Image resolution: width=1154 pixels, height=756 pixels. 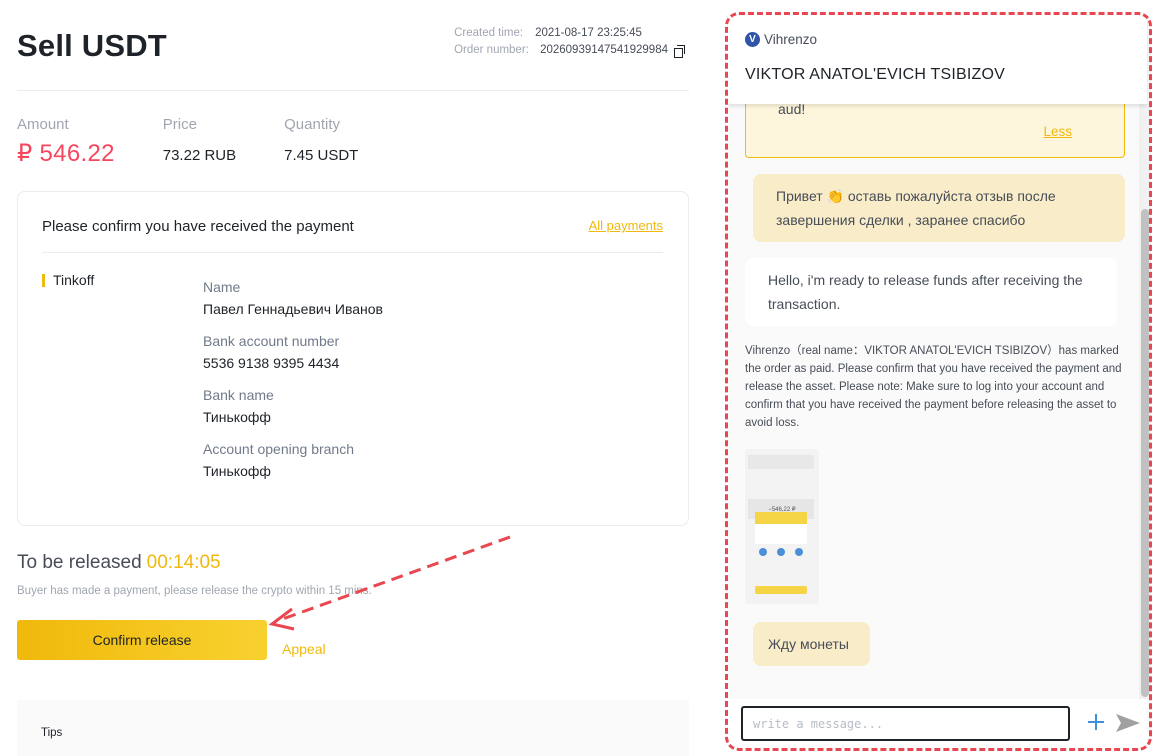 I want to click on send-icon, so click(x=1128, y=723).